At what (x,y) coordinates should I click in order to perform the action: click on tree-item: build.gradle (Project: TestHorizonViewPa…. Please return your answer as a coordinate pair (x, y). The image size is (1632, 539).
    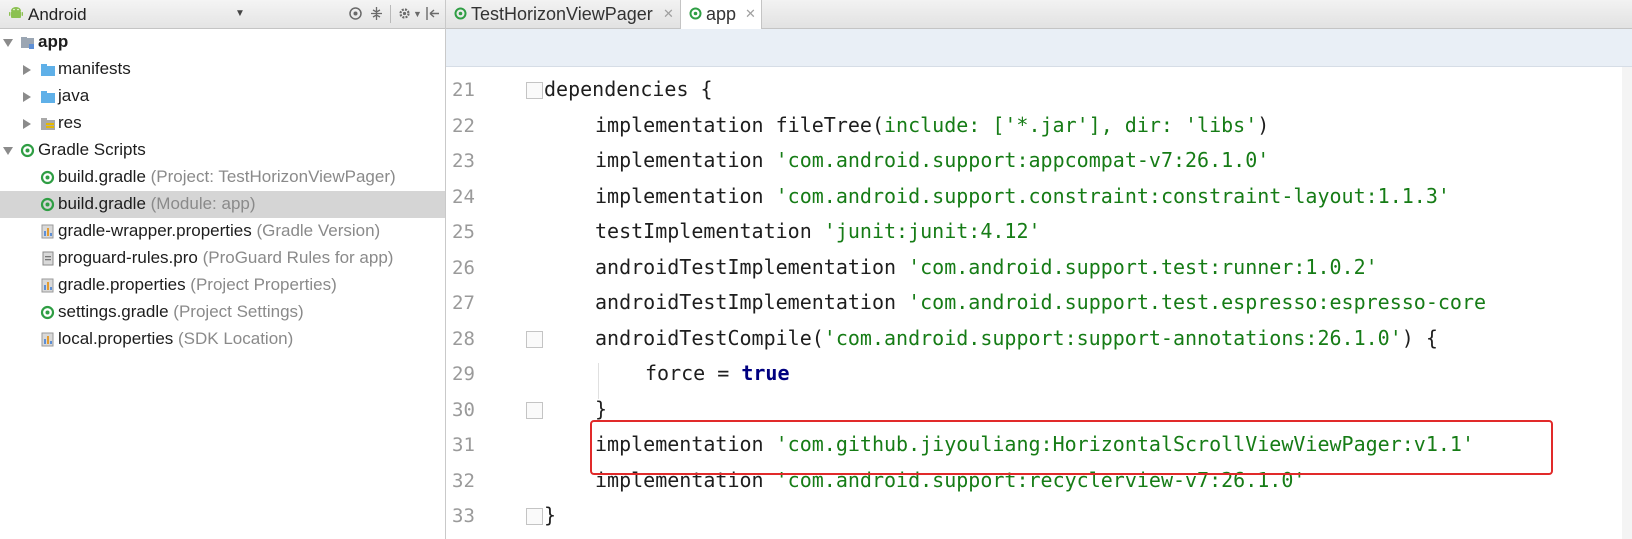
    Looking at the image, I should click on (222, 177).